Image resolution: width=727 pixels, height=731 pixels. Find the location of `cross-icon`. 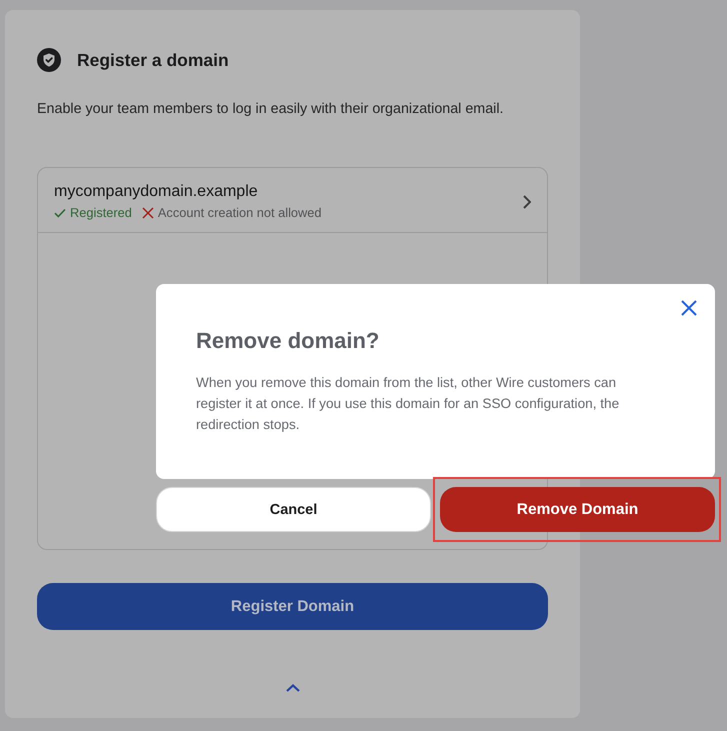

cross-icon is located at coordinates (148, 212).